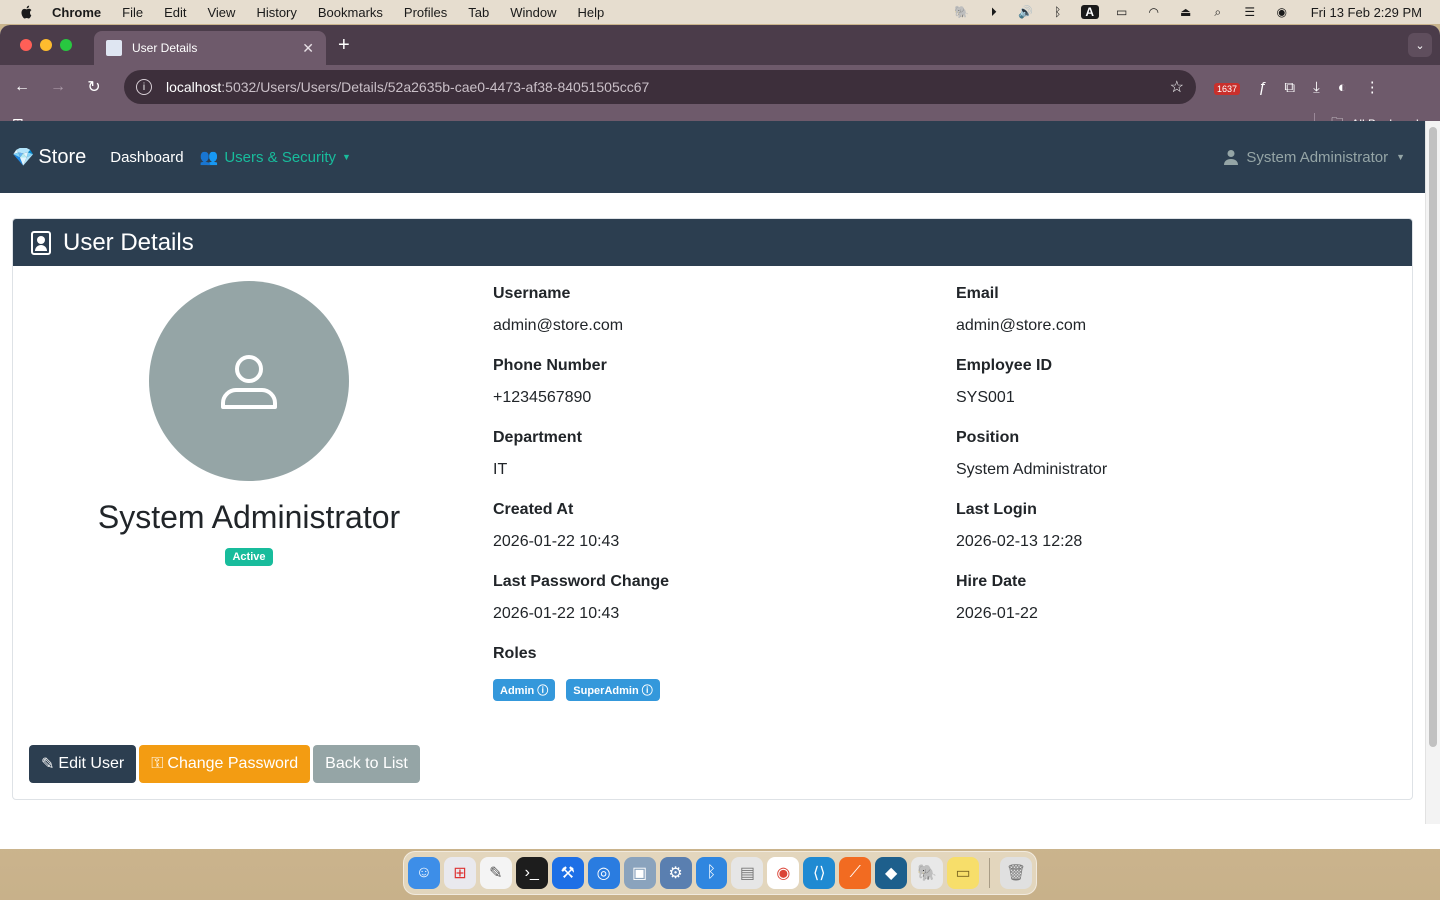  What do you see at coordinates (210, 48) in the screenshot?
I see `browser-tab-active: User Details ✕` at bounding box center [210, 48].